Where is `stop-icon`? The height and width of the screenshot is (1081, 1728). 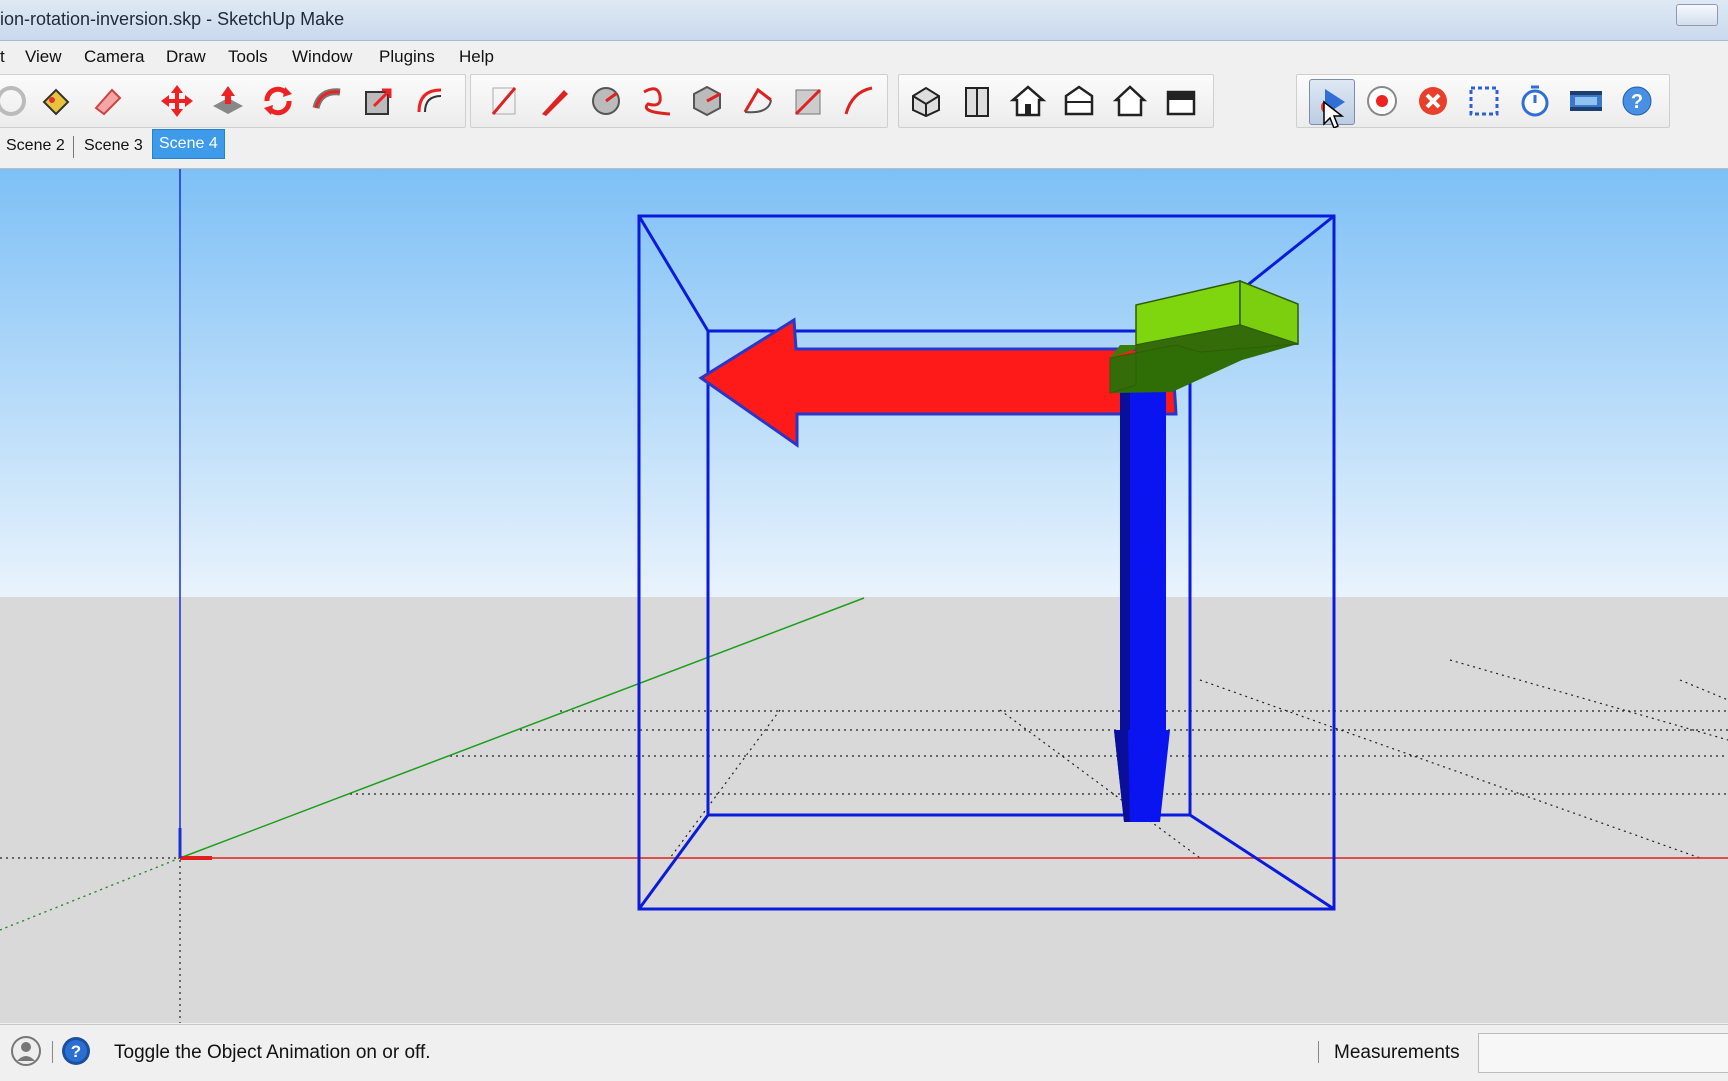
stop-icon is located at coordinates (1433, 101).